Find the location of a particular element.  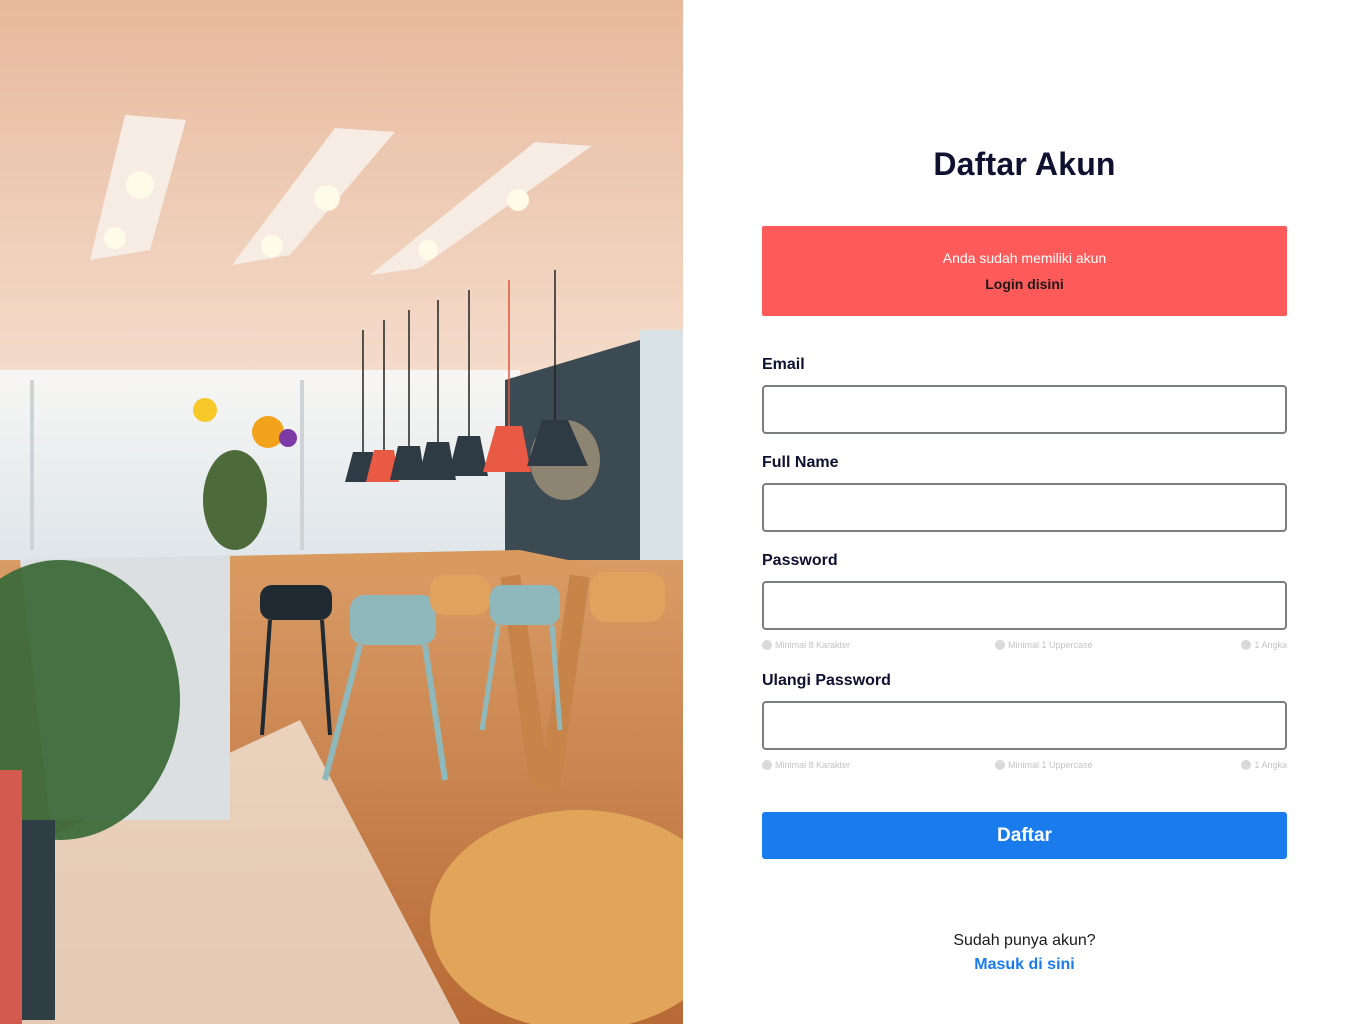

existing-account-alert: Anda sudah memiliki akun Login disini is located at coordinates (1024, 271).